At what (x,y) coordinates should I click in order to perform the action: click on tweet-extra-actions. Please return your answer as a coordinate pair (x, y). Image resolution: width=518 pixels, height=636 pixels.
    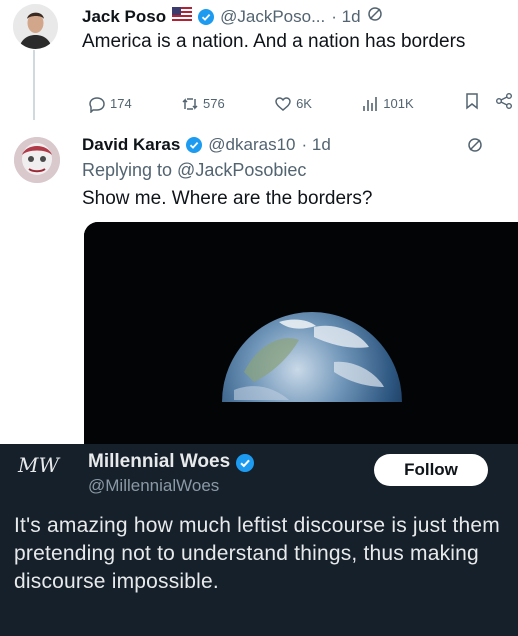
    Looking at the image, I should click on (488, 103).